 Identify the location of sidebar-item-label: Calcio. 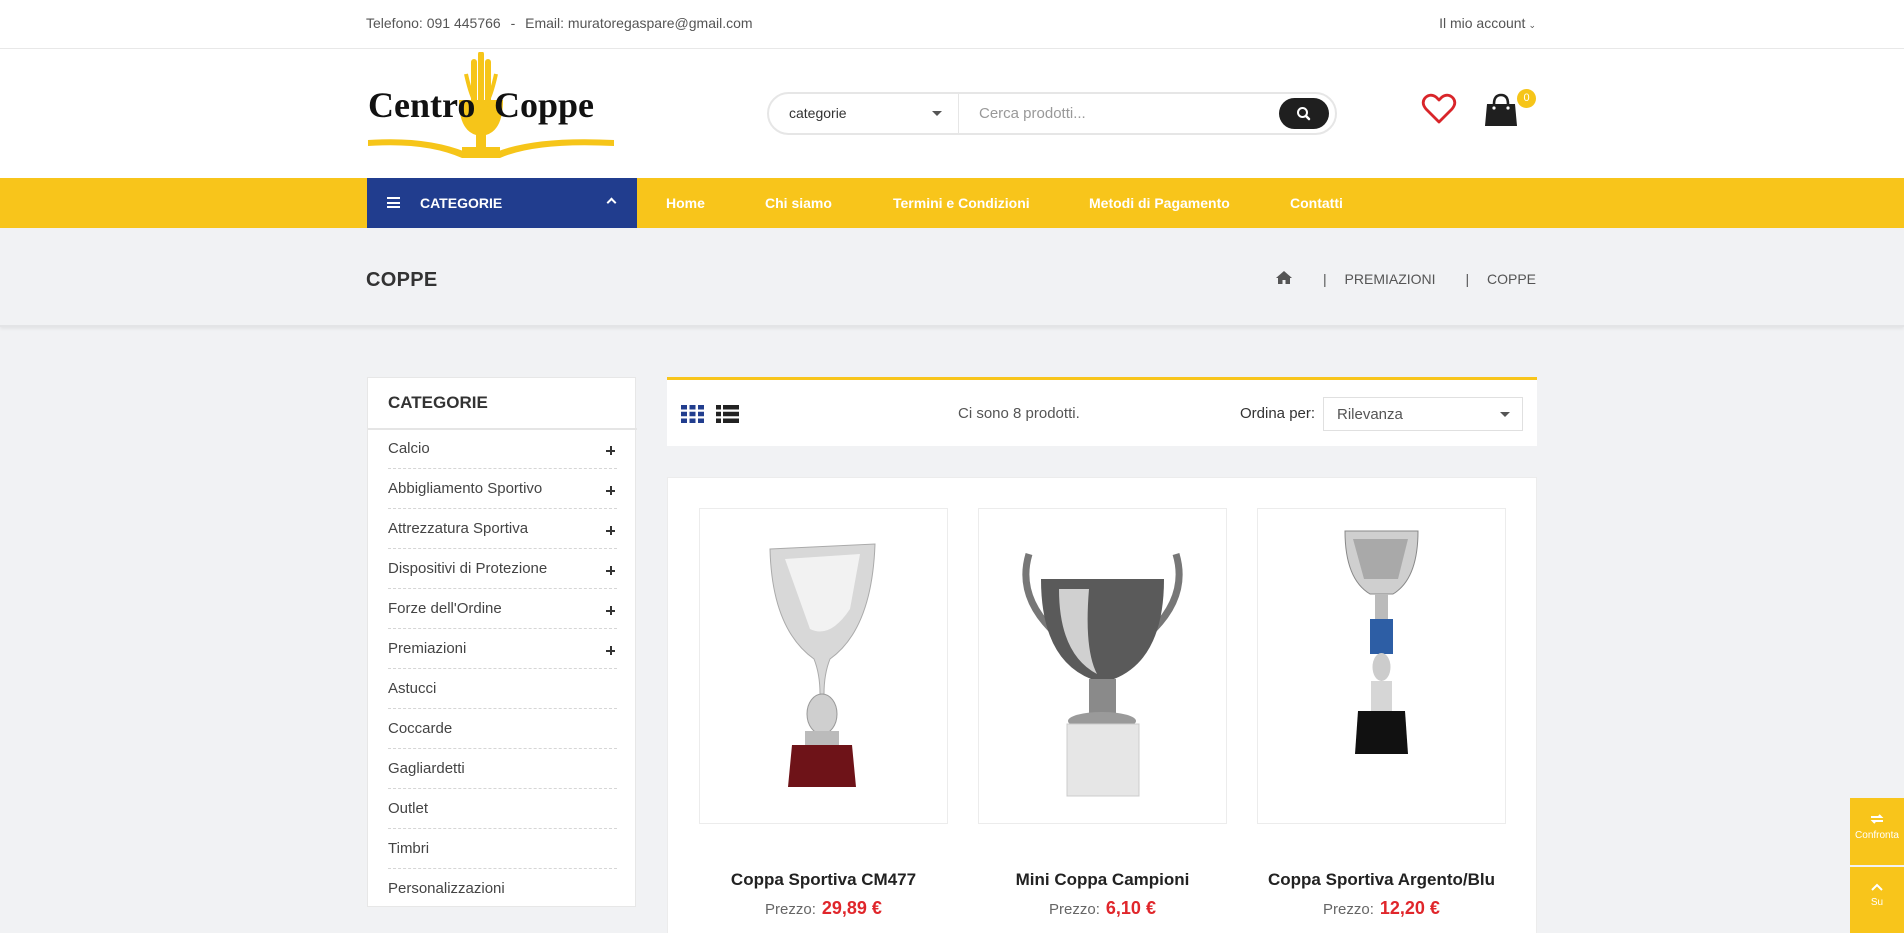
(409, 448).